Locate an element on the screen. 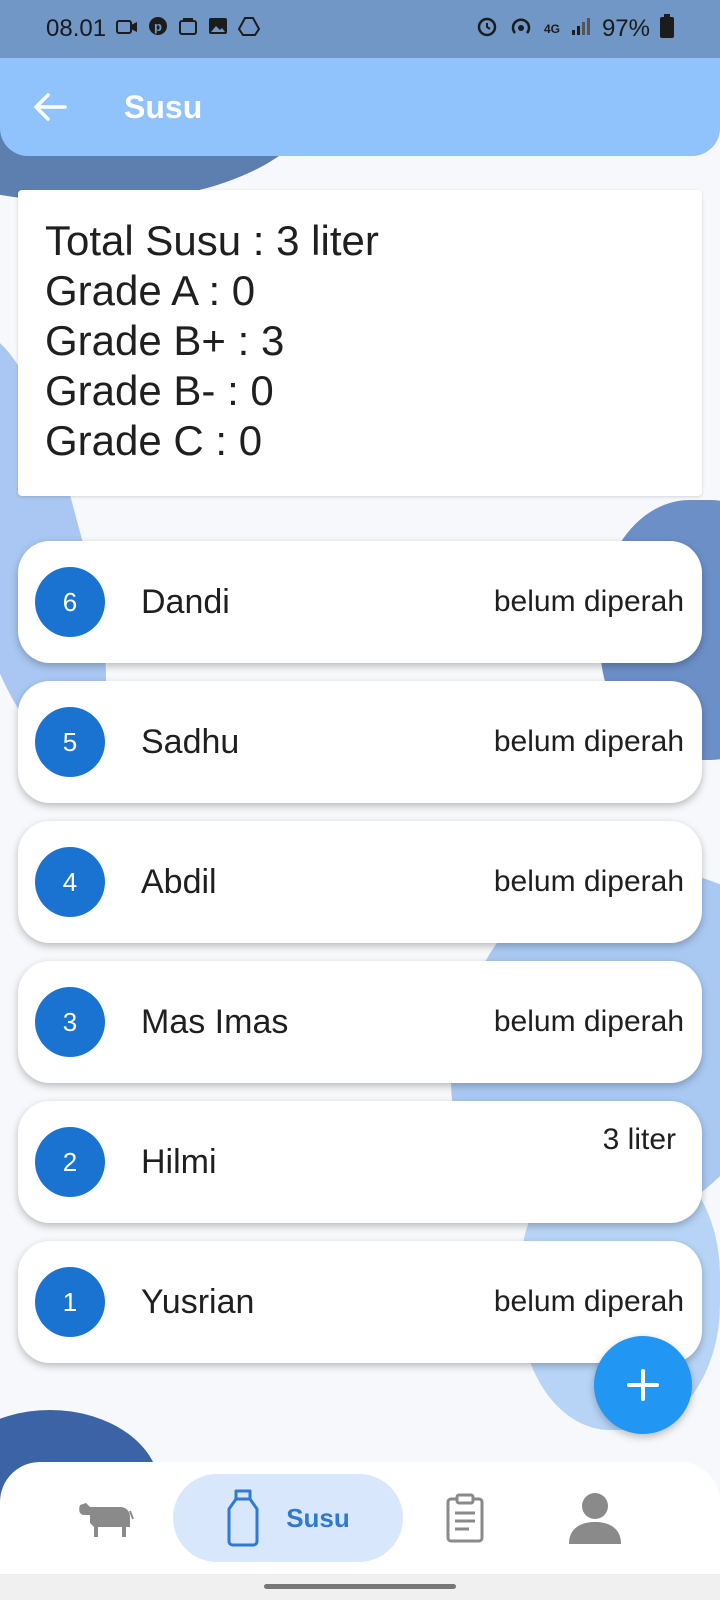  signal-icon is located at coordinates (581, 29).